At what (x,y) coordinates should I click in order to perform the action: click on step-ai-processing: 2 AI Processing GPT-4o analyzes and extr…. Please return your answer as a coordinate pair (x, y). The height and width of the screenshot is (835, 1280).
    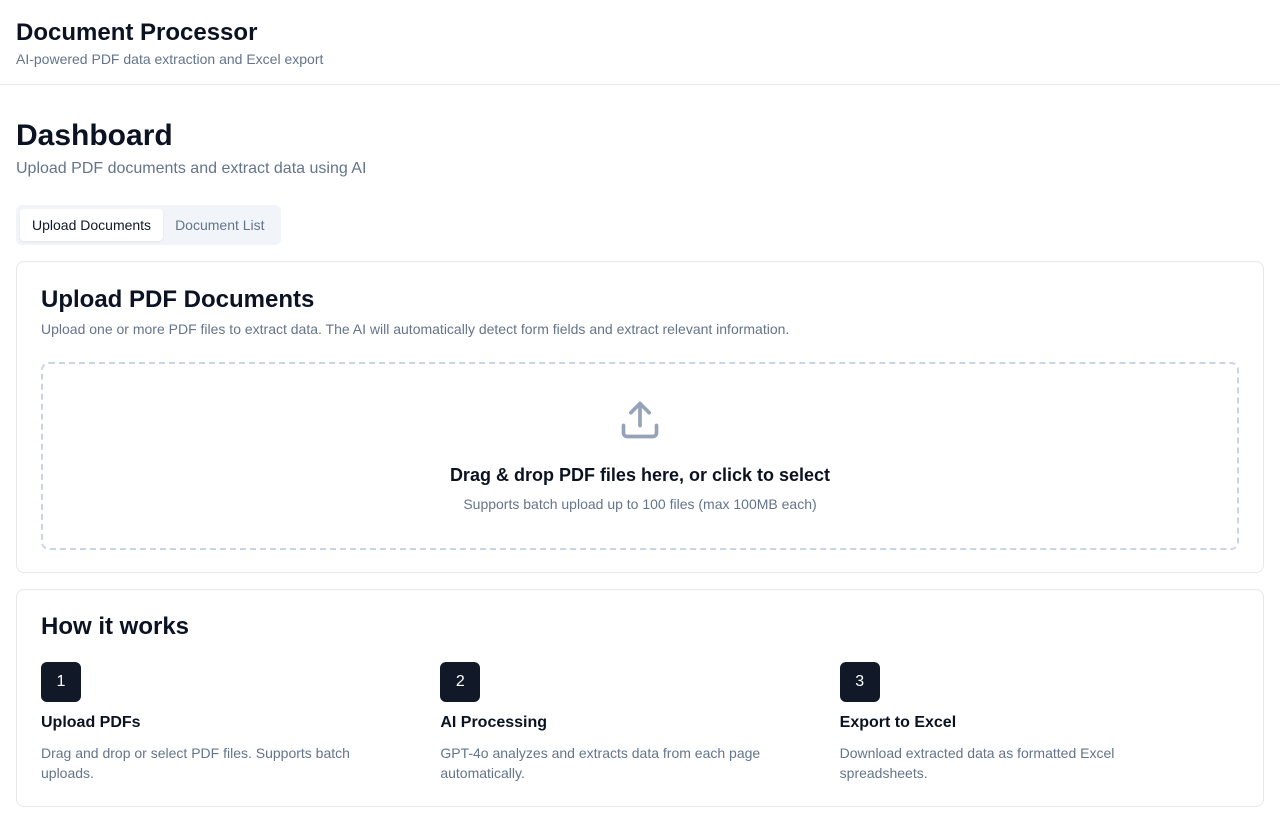
    Looking at the image, I should click on (639, 722).